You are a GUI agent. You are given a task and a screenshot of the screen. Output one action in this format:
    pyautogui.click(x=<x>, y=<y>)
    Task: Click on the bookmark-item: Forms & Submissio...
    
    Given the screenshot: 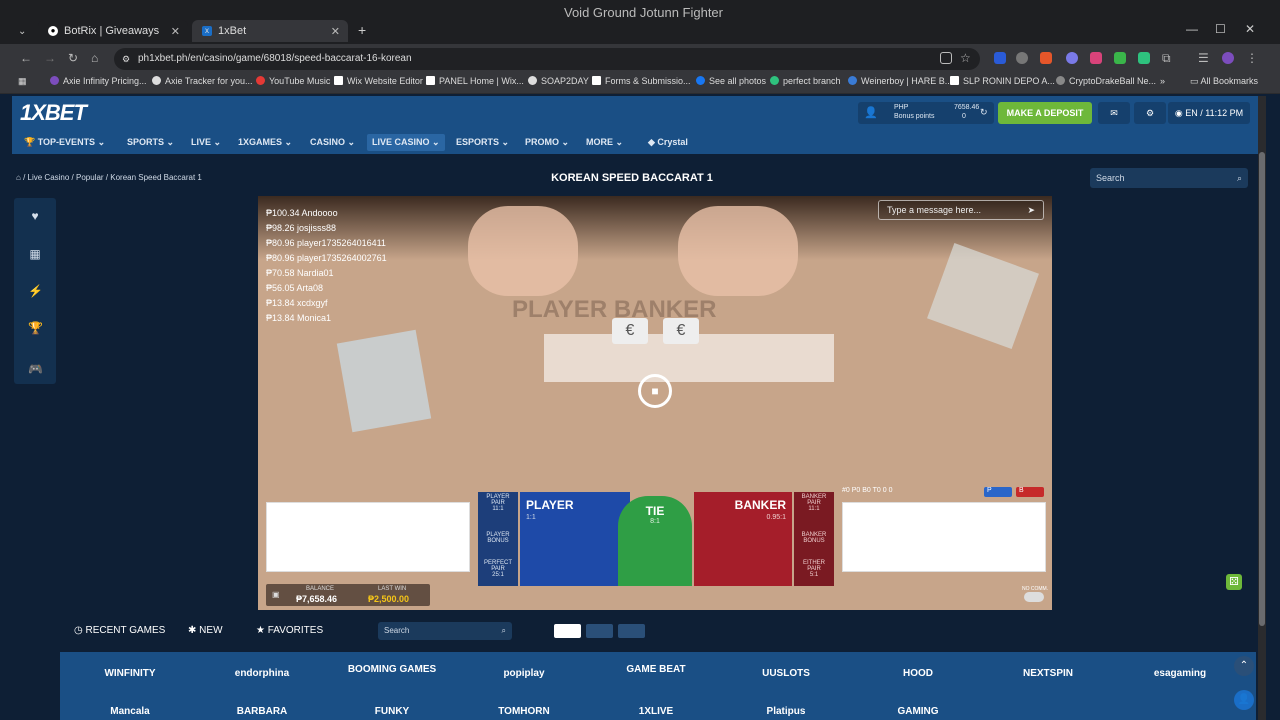 What is the action you would take?
    pyautogui.click(x=641, y=81)
    